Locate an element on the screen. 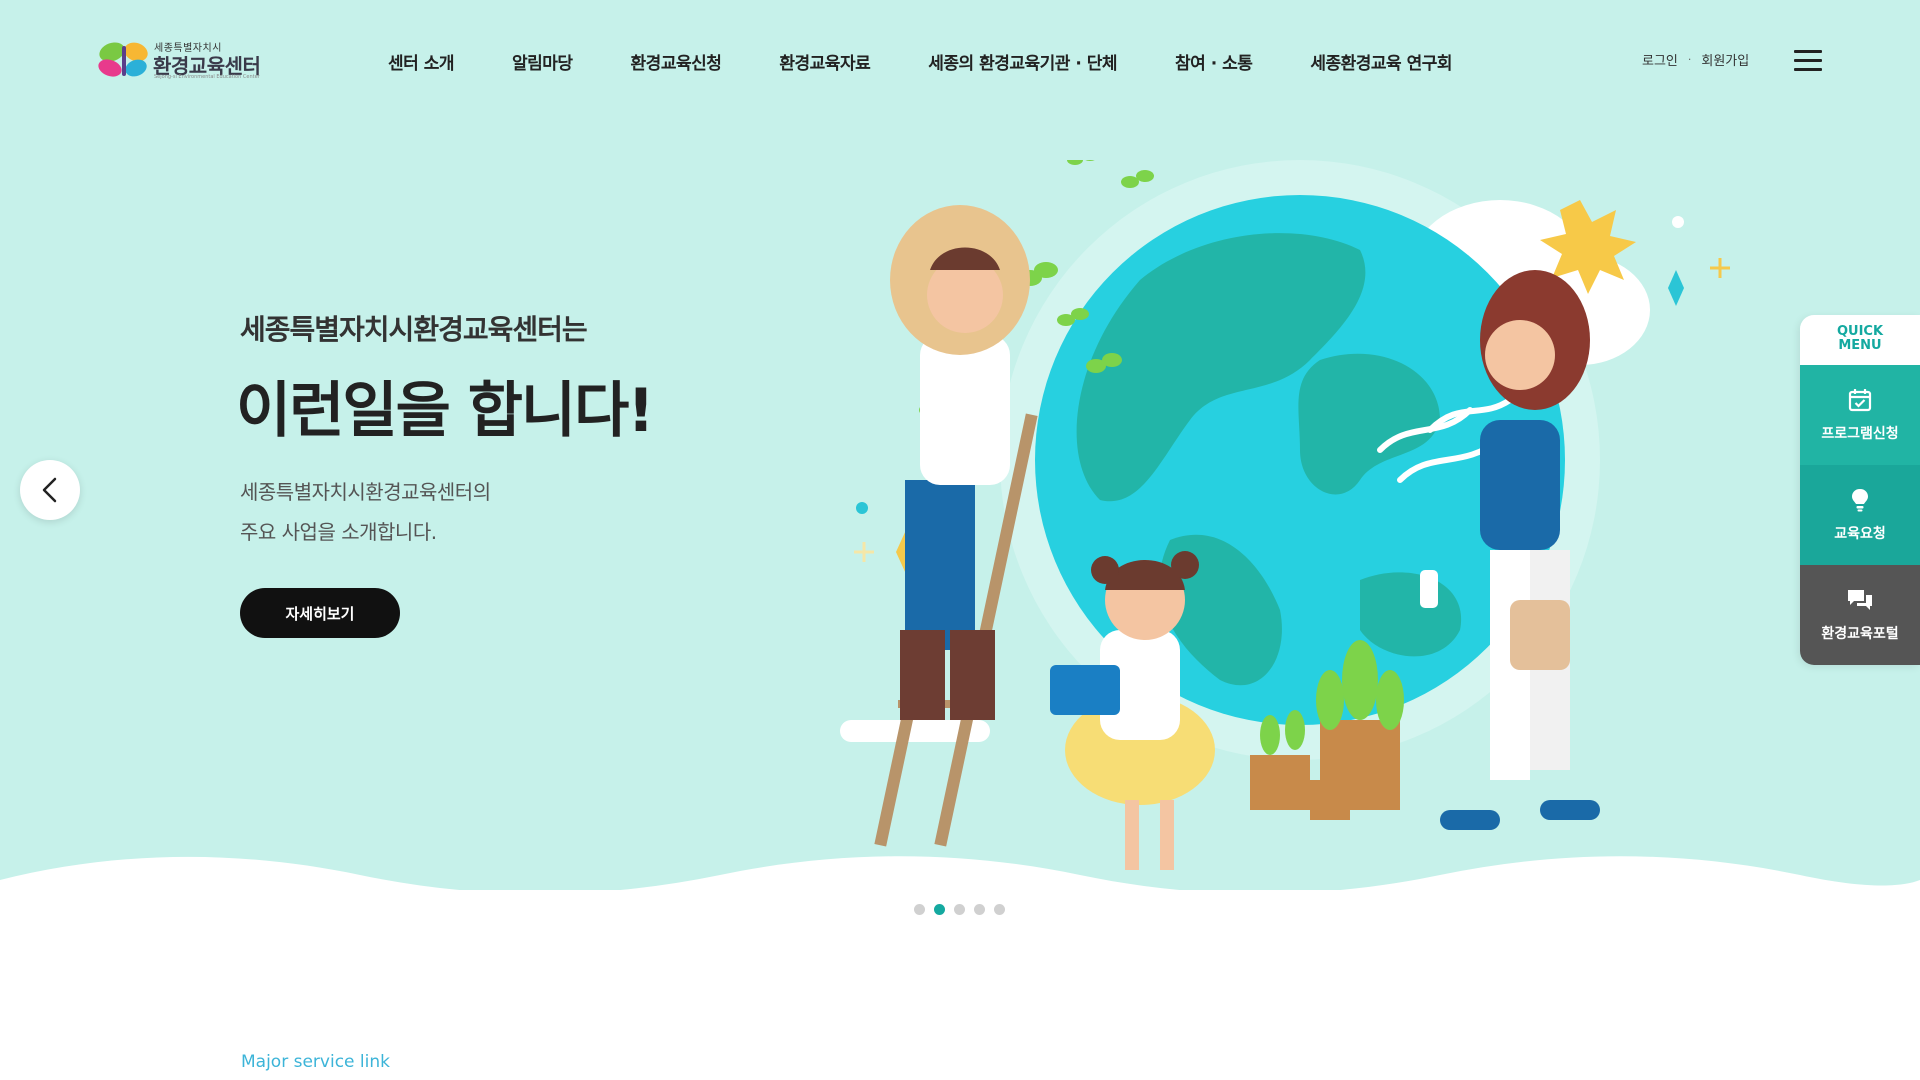  quick-item-label: 교육요청 is located at coordinates (1860, 534).